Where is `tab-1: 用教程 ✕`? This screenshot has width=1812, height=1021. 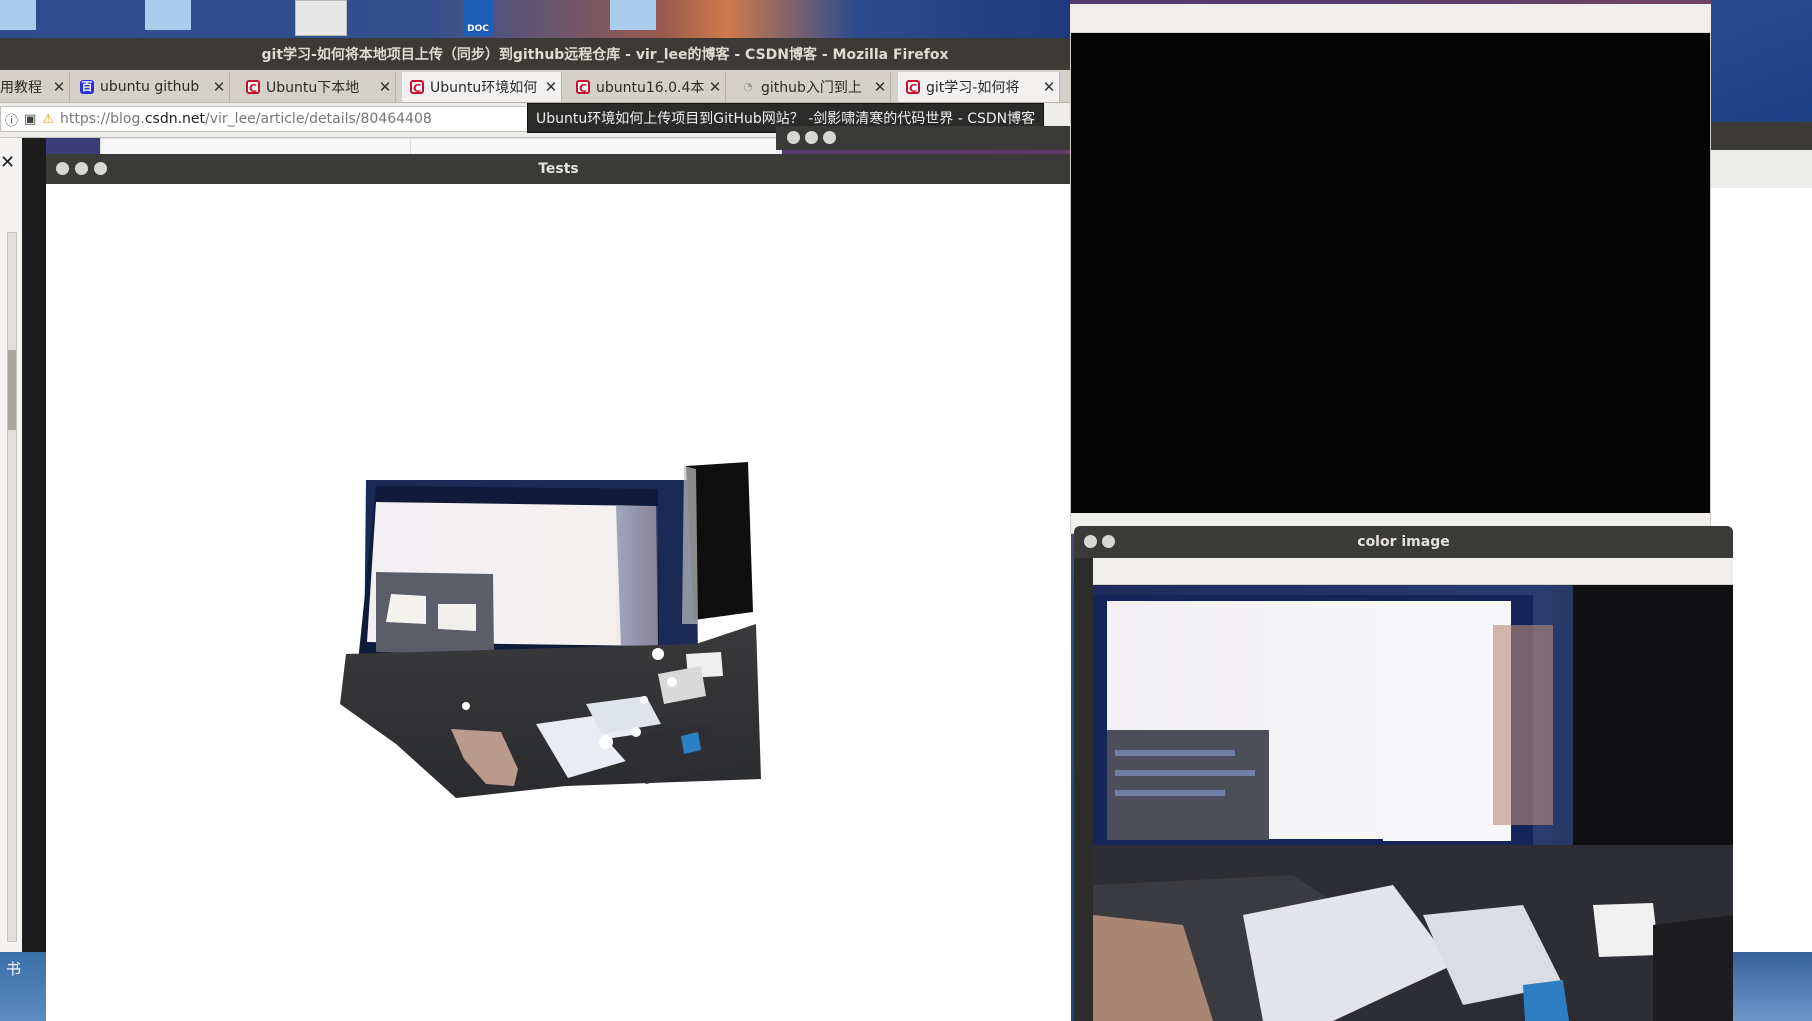
tab-1: 用教程 ✕ is located at coordinates (35, 87).